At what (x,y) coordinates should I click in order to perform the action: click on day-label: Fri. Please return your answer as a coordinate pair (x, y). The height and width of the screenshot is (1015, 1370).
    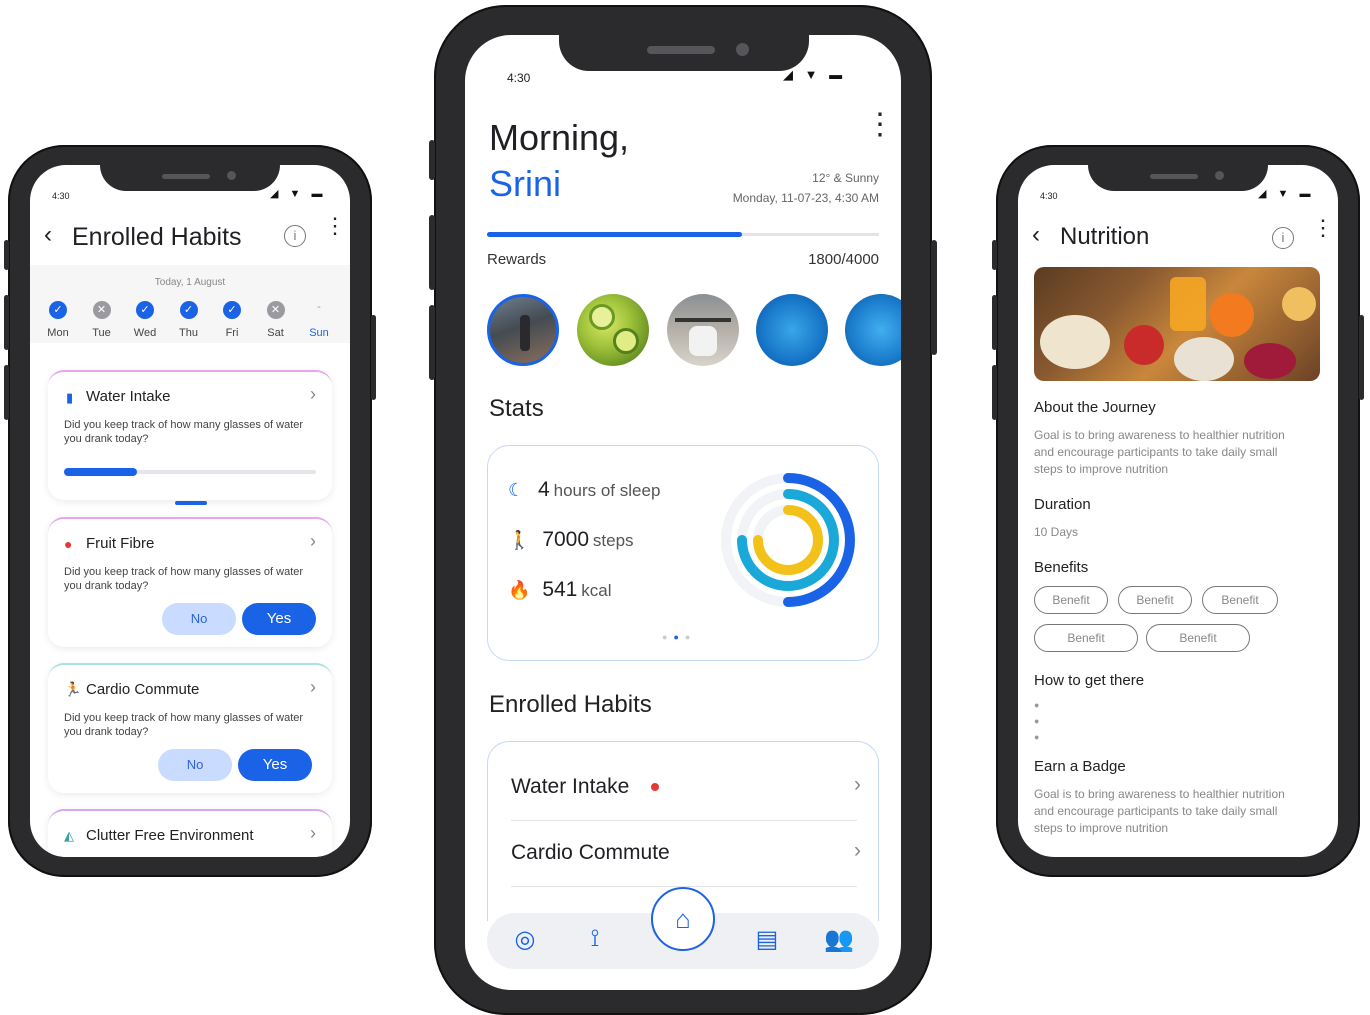
    Looking at the image, I should click on (232, 333).